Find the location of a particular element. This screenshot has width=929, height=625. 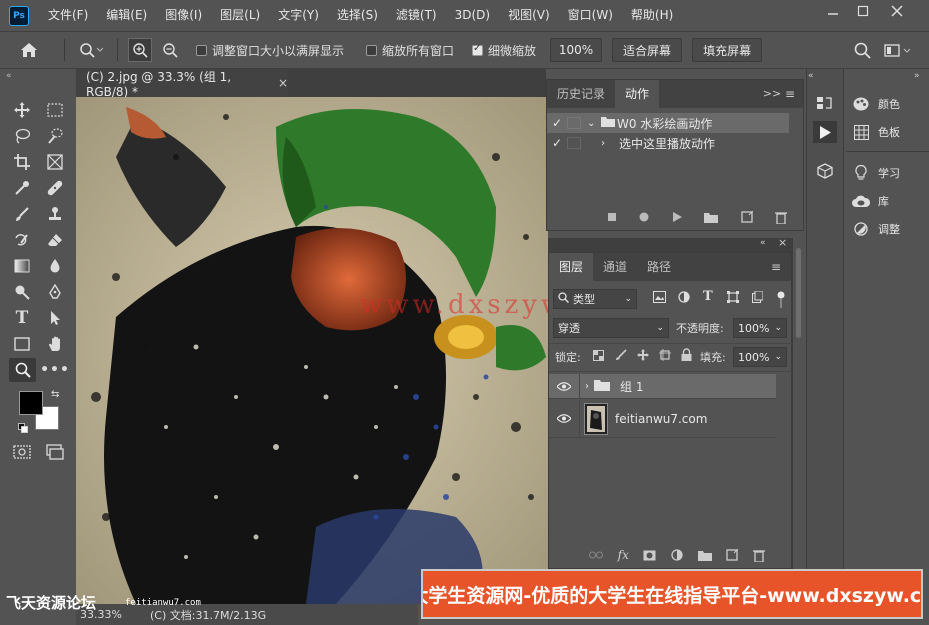

filter-toggle is located at coordinates (781, 299).